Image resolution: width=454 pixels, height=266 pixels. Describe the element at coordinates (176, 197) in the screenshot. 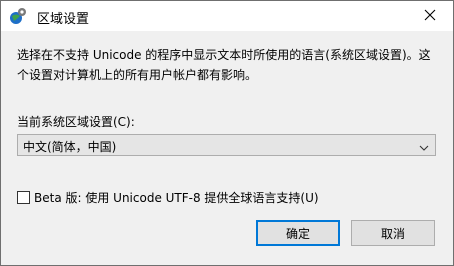

I see `utf8-beta-label: Beta 版: 使用 Unicode UTF-8 提供全球语言支持(U)` at that location.